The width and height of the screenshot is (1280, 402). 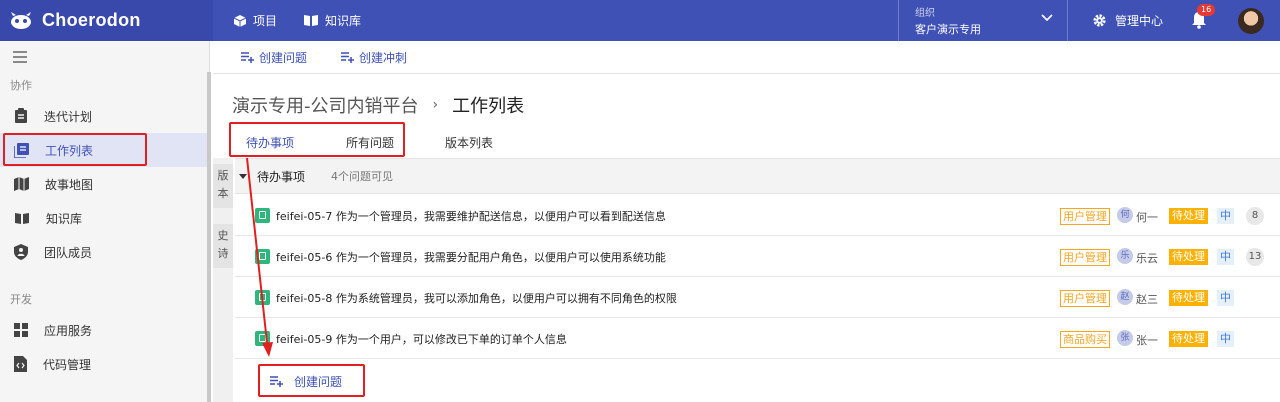 What do you see at coordinates (983, 20) in the screenshot?
I see `org-selector: 组织 客户演示专用` at bounding box center [983, 20].